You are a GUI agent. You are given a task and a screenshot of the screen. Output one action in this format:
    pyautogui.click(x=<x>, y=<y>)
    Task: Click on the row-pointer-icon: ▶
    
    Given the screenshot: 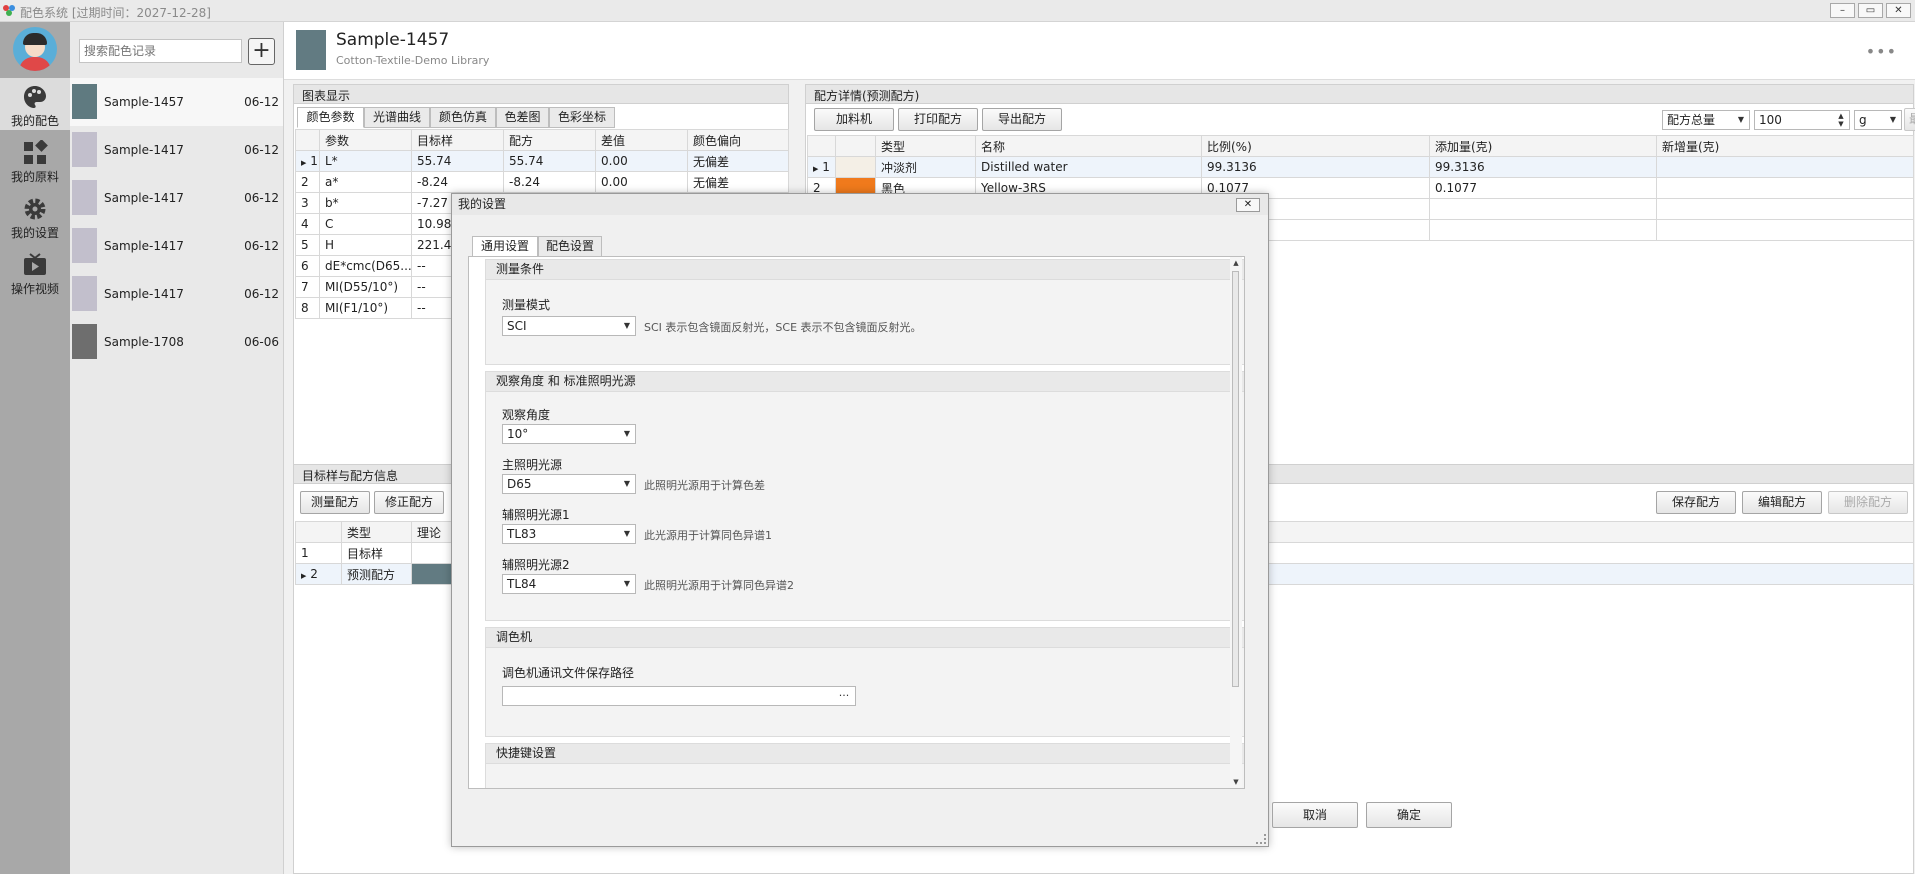 What is the action you would take?
    pyautogui.click(x=304, y=163)
    